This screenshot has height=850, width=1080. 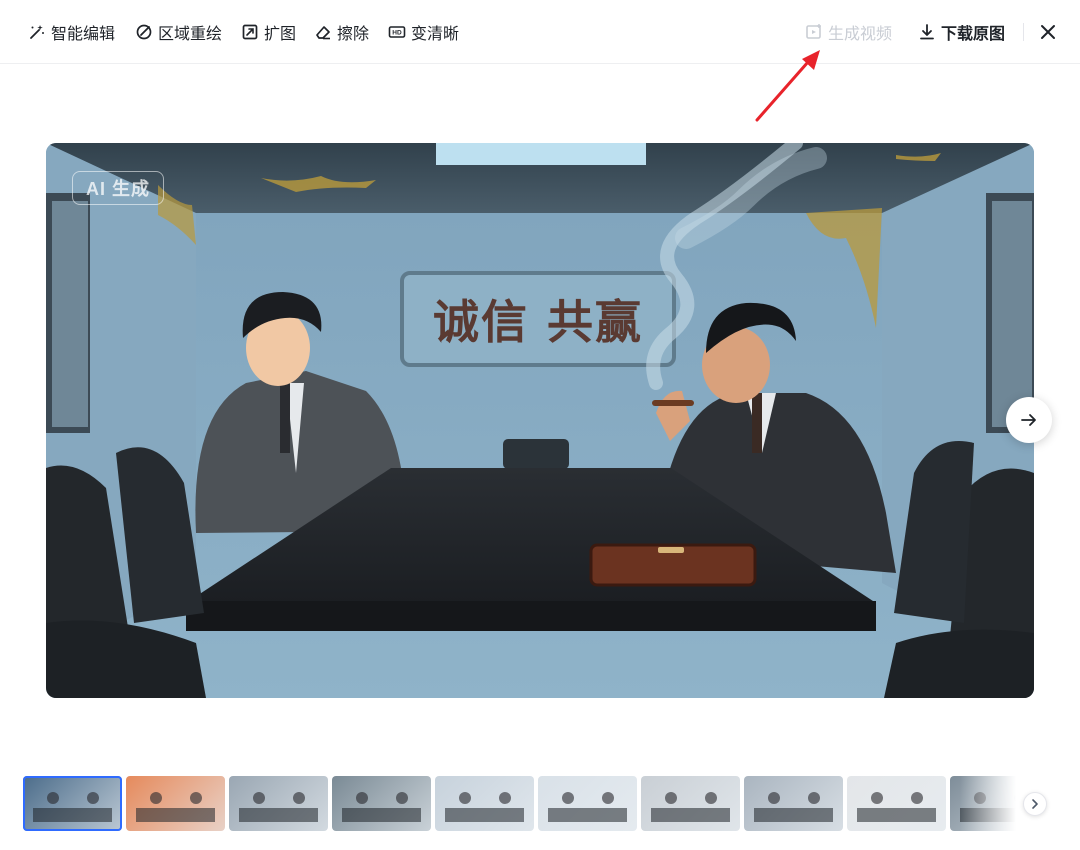 I want to click on erase-button: 擦除, so click(x=341, y=32).